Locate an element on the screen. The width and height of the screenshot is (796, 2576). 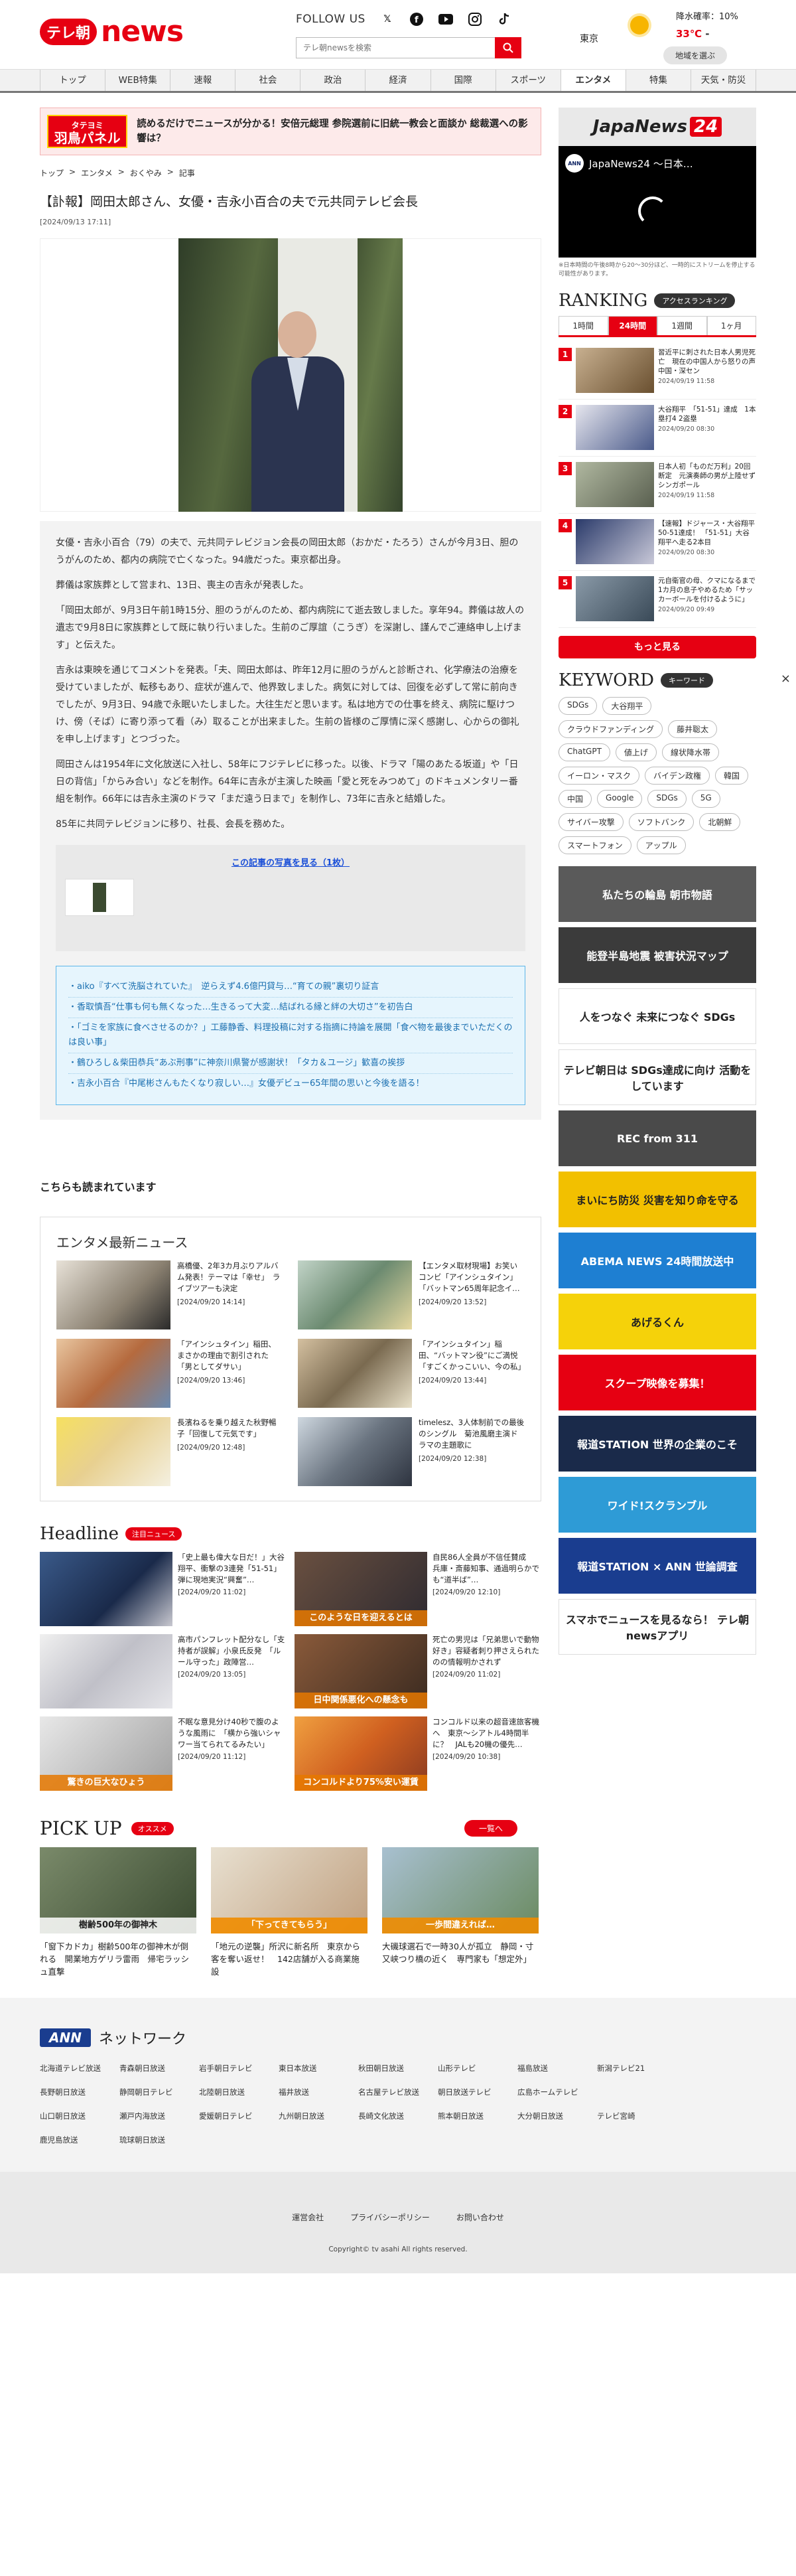
nav-item: 特集 is located at coordinates (658, 80).